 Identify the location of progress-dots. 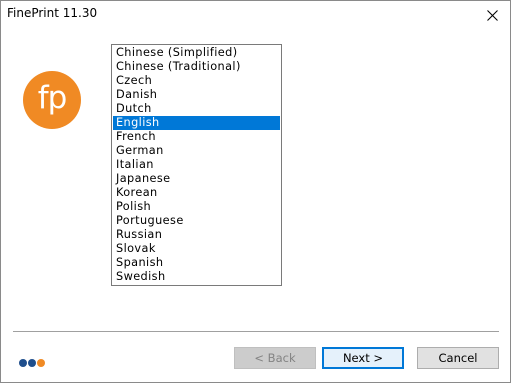
(32, 363).